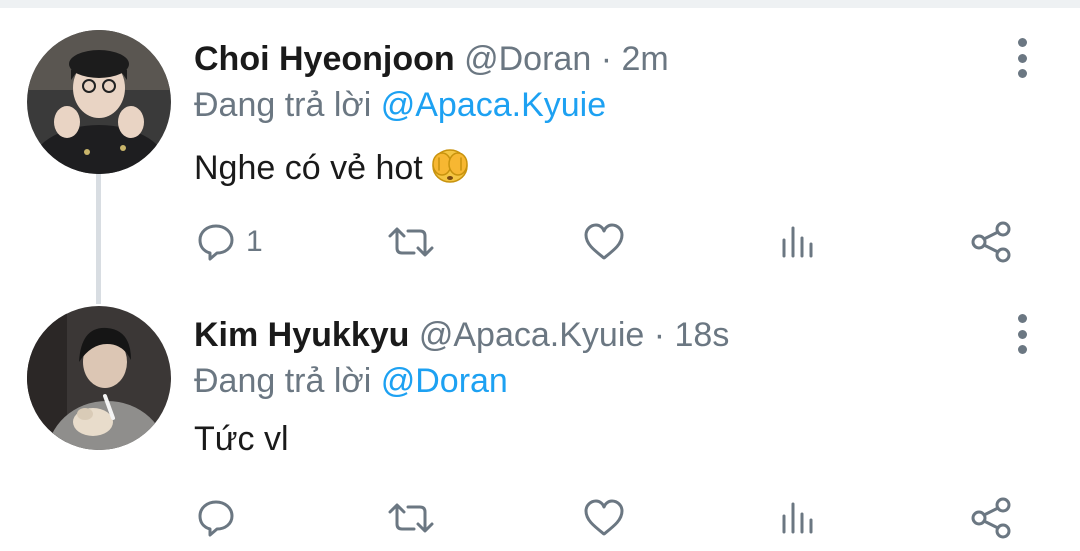 The height and width of the screenshot is (551, 1080). What do you see at coordinates (493, 105) in the screenshot?
I see `replying-to-mention: @Apaca.Kyuie` at bounding box center [493, 105].